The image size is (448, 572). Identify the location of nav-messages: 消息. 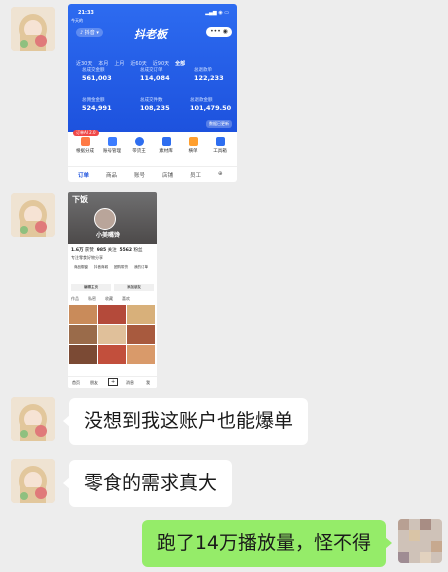
(130, 383).